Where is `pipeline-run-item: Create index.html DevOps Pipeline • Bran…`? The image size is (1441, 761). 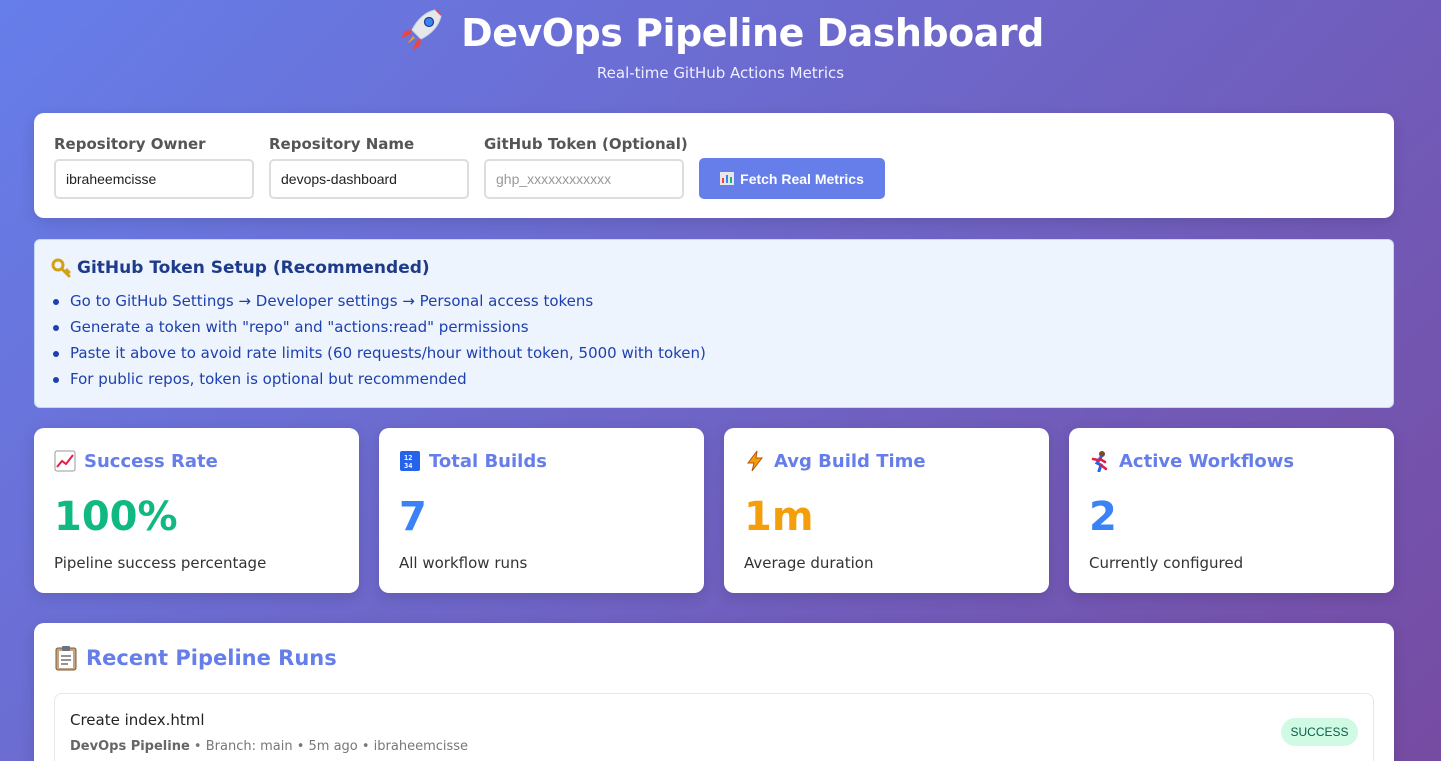
pipeline-run-item: Create index.html DevOps Pipeline • Bran… is located at coordinates (714, 727).